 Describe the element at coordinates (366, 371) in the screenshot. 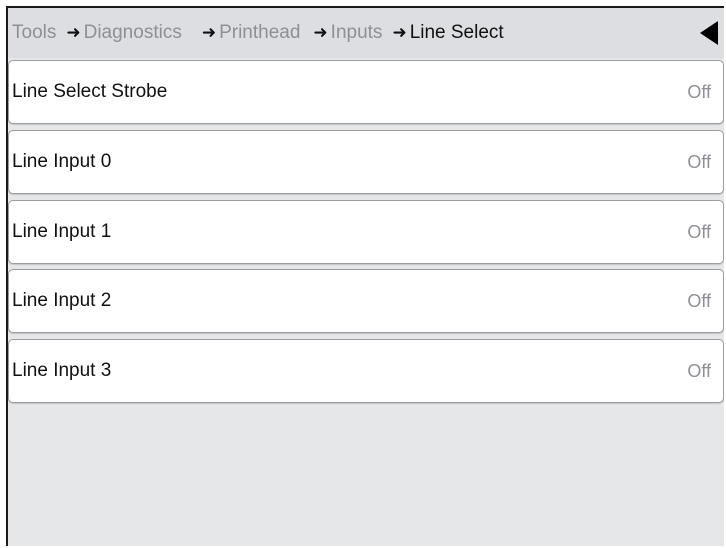

I see `list-item-line-input-3: Line Input 3 Off` at that location.